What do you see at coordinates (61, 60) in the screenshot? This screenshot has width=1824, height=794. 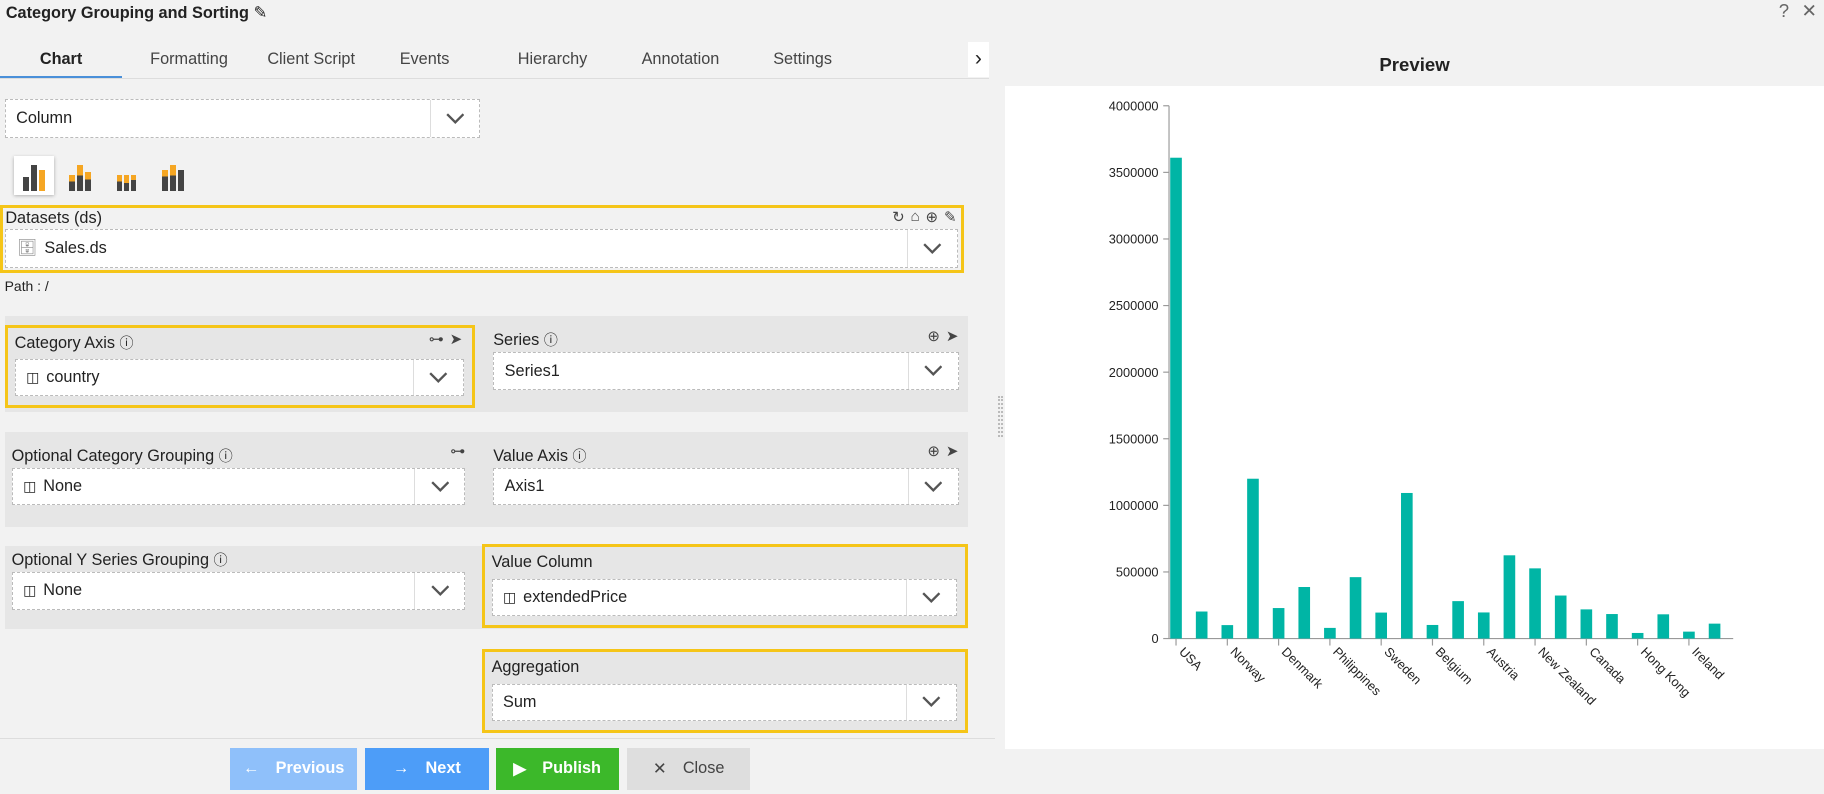 I see `tab-chart: Chart` at bounding box center [61, 60].